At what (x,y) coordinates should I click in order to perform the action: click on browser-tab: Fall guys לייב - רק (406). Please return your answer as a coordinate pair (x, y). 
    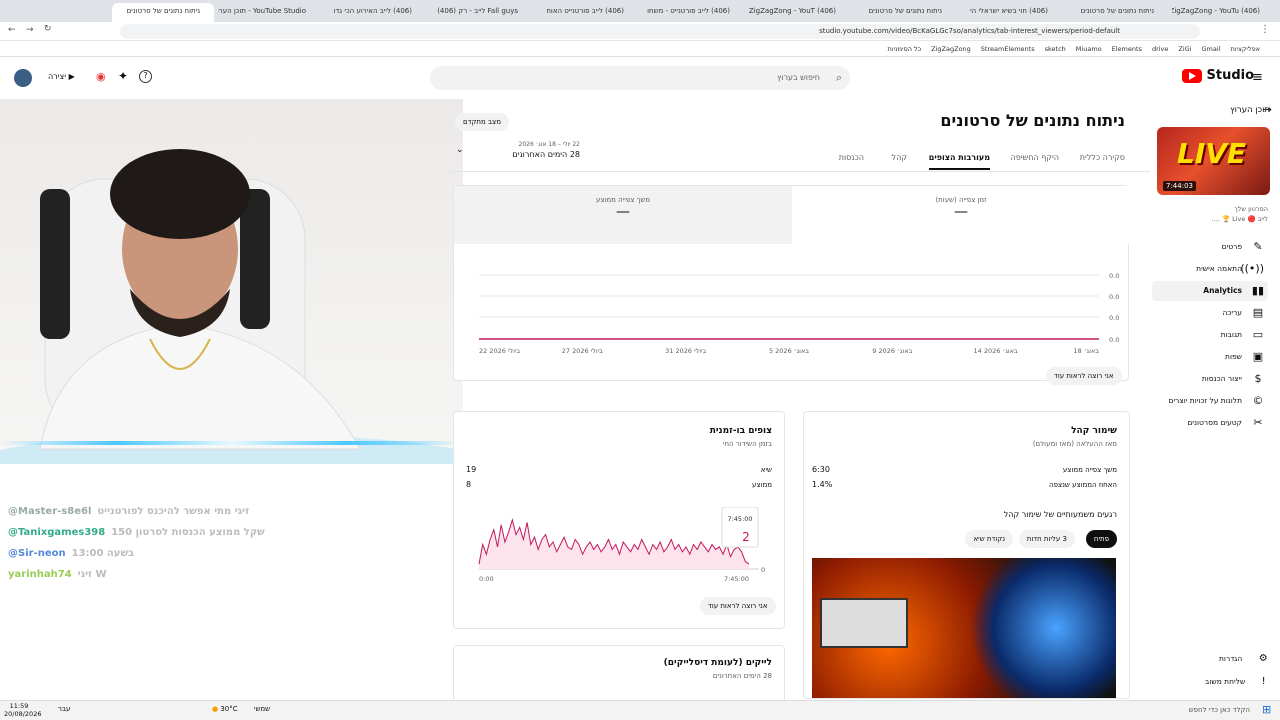
    Looking at the image, I should click on (481, 11).